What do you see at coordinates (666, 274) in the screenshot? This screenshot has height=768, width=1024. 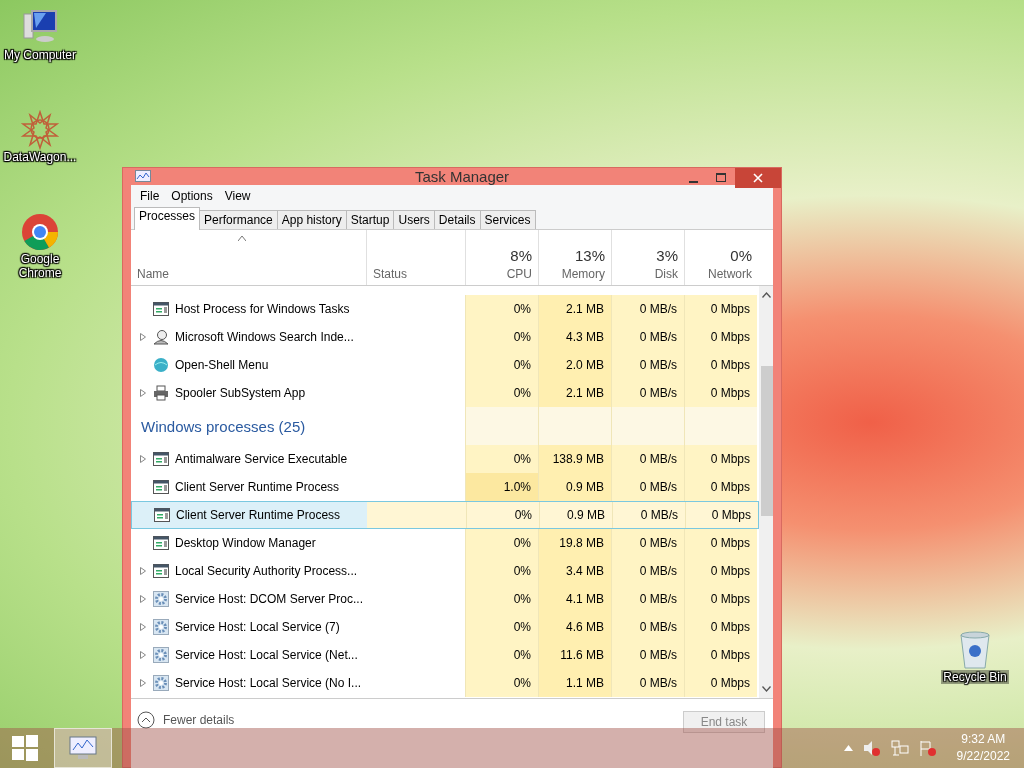 I see `column-header: Disk` at bounding box center [666, 274].